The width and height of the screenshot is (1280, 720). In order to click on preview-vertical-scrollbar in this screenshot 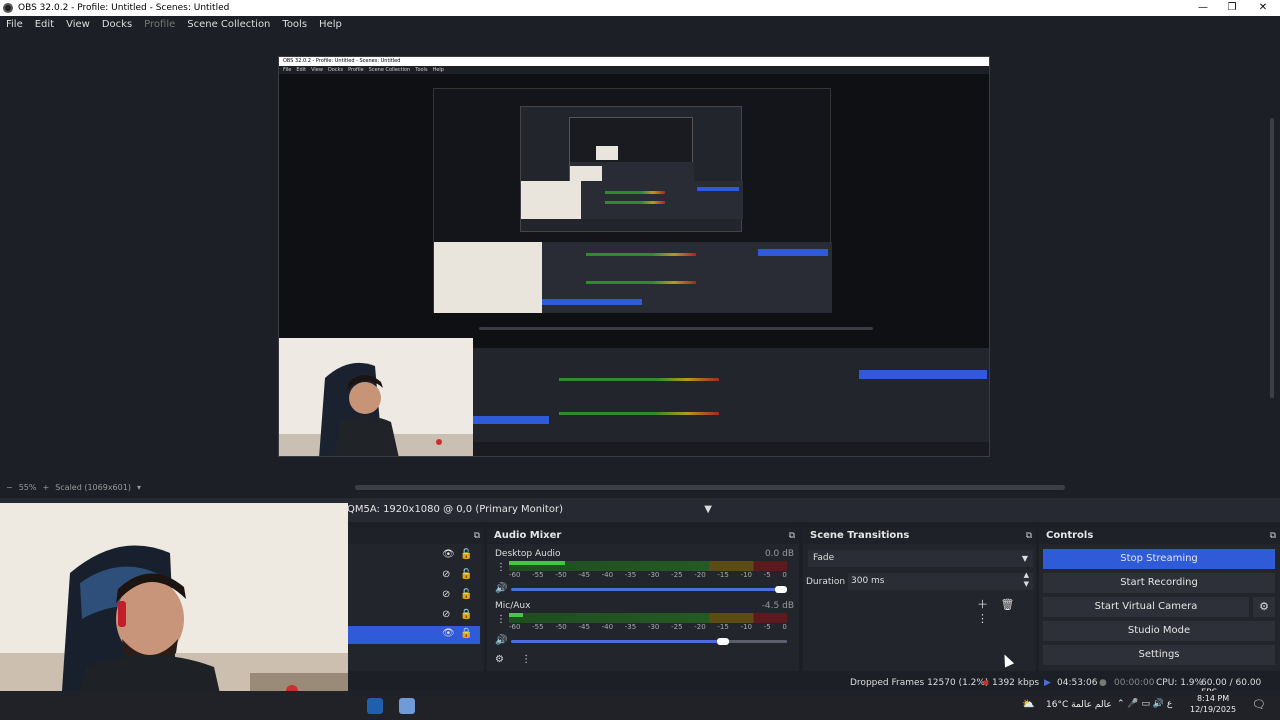, I will do `click(1272, 258)`.